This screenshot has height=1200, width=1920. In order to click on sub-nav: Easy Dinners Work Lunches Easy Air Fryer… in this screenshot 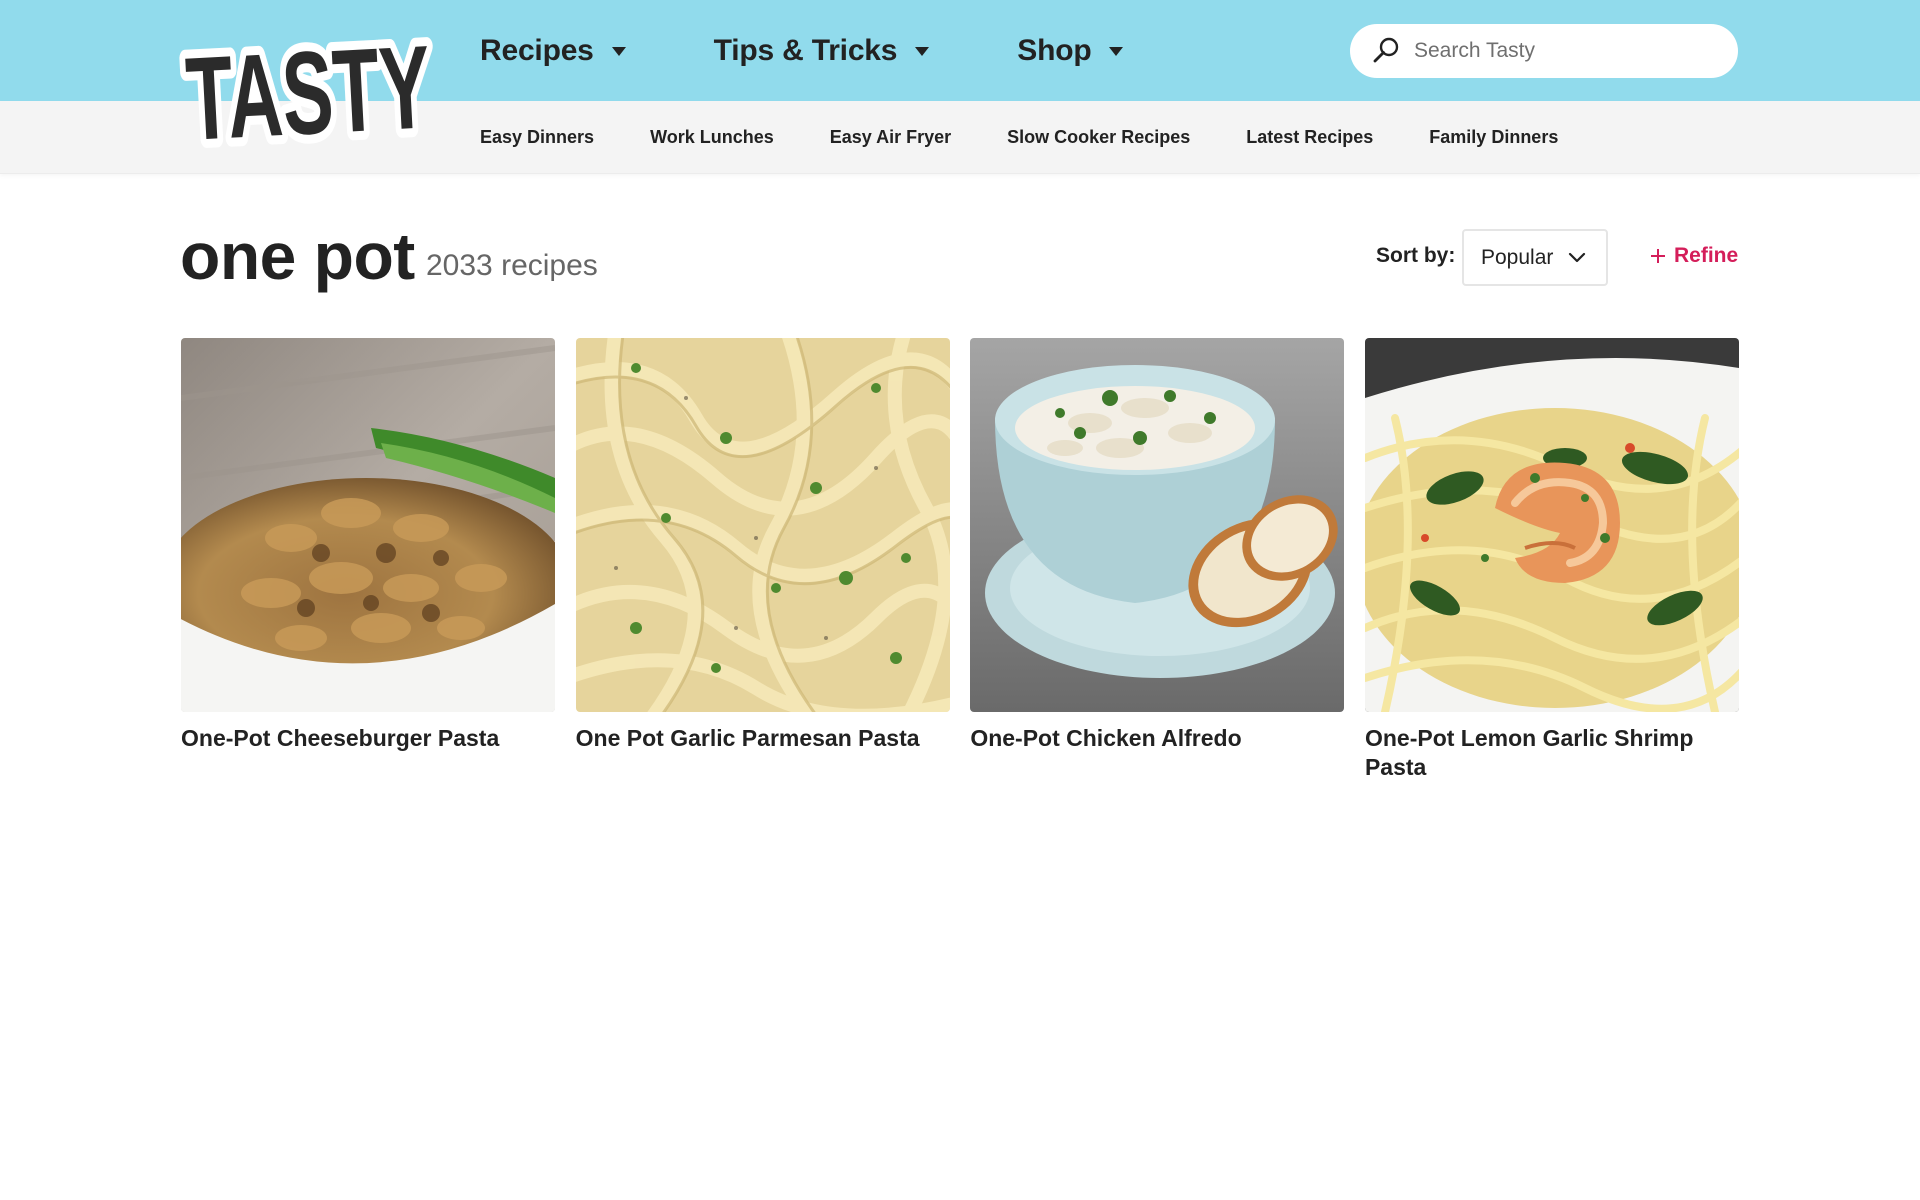, I will do `click(1047, 137)`.